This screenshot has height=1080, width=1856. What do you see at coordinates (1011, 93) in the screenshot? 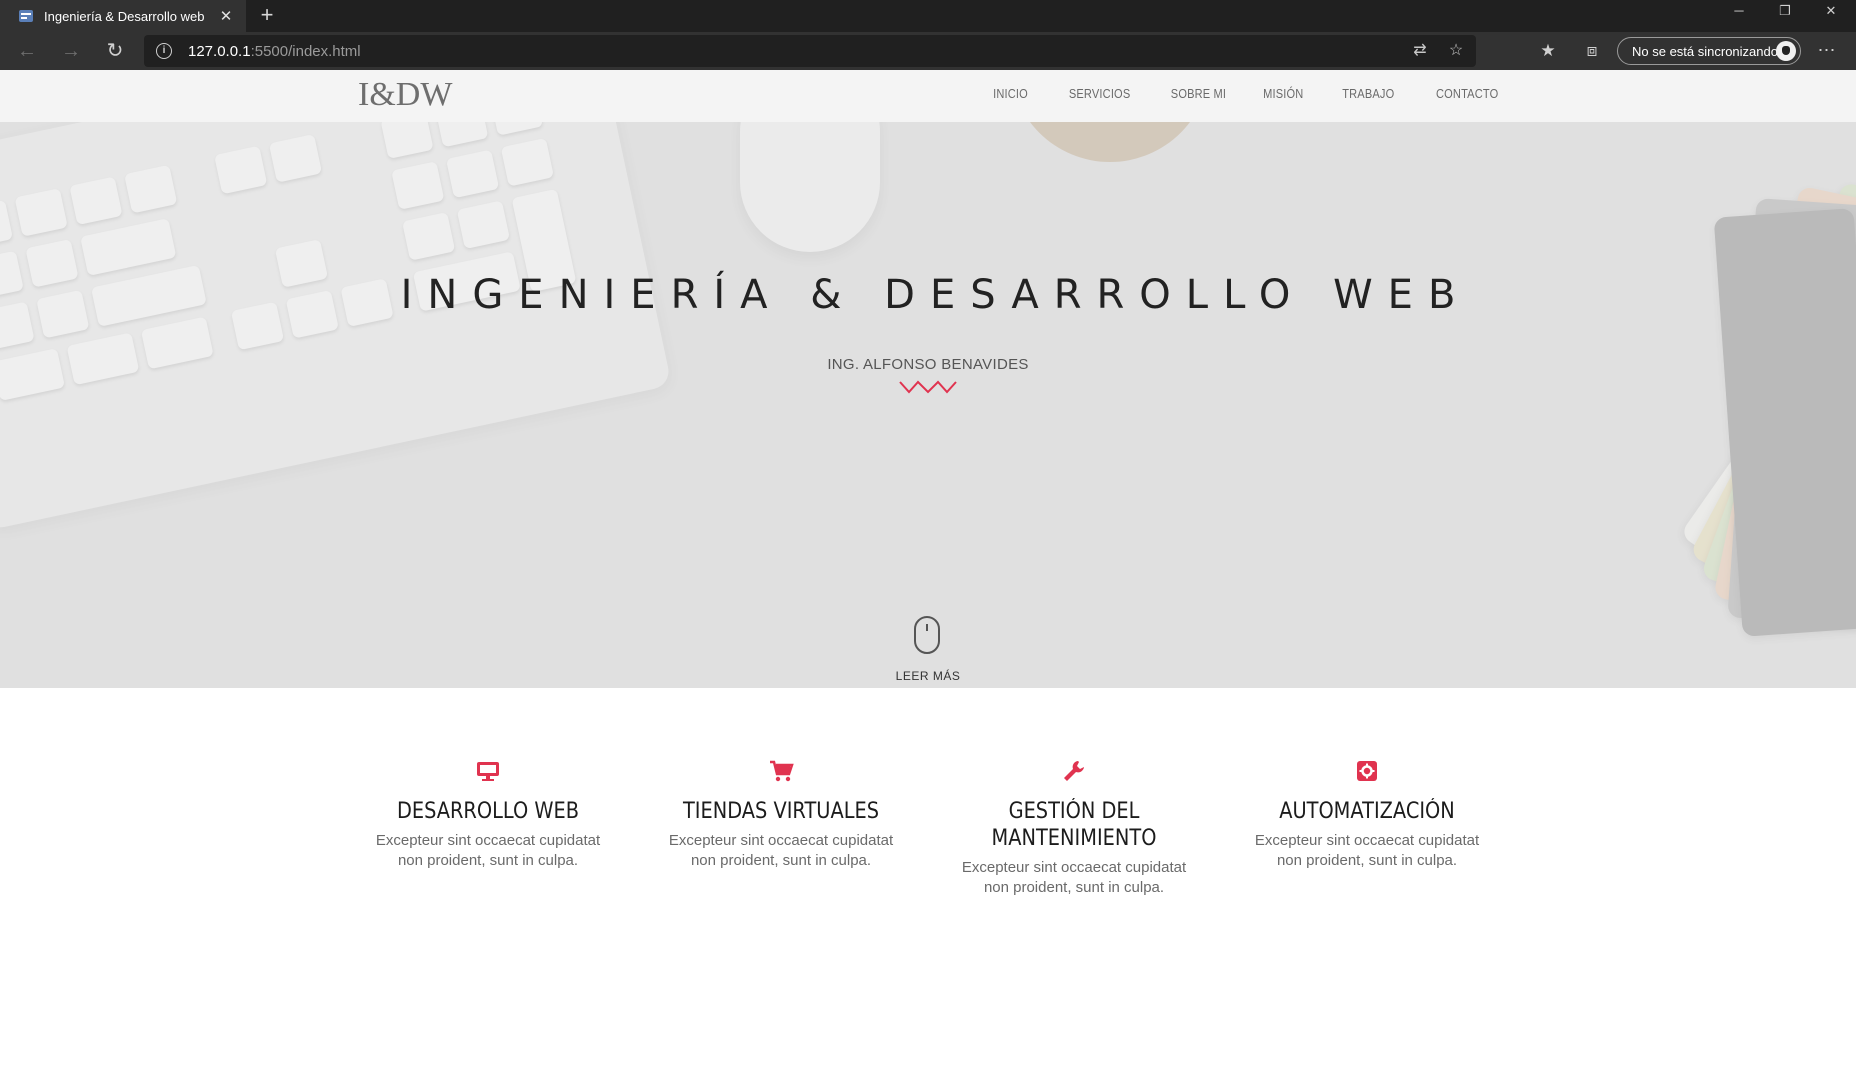
I see `nav-link-inicio: INICIO` at bounding box center [1011, 93].